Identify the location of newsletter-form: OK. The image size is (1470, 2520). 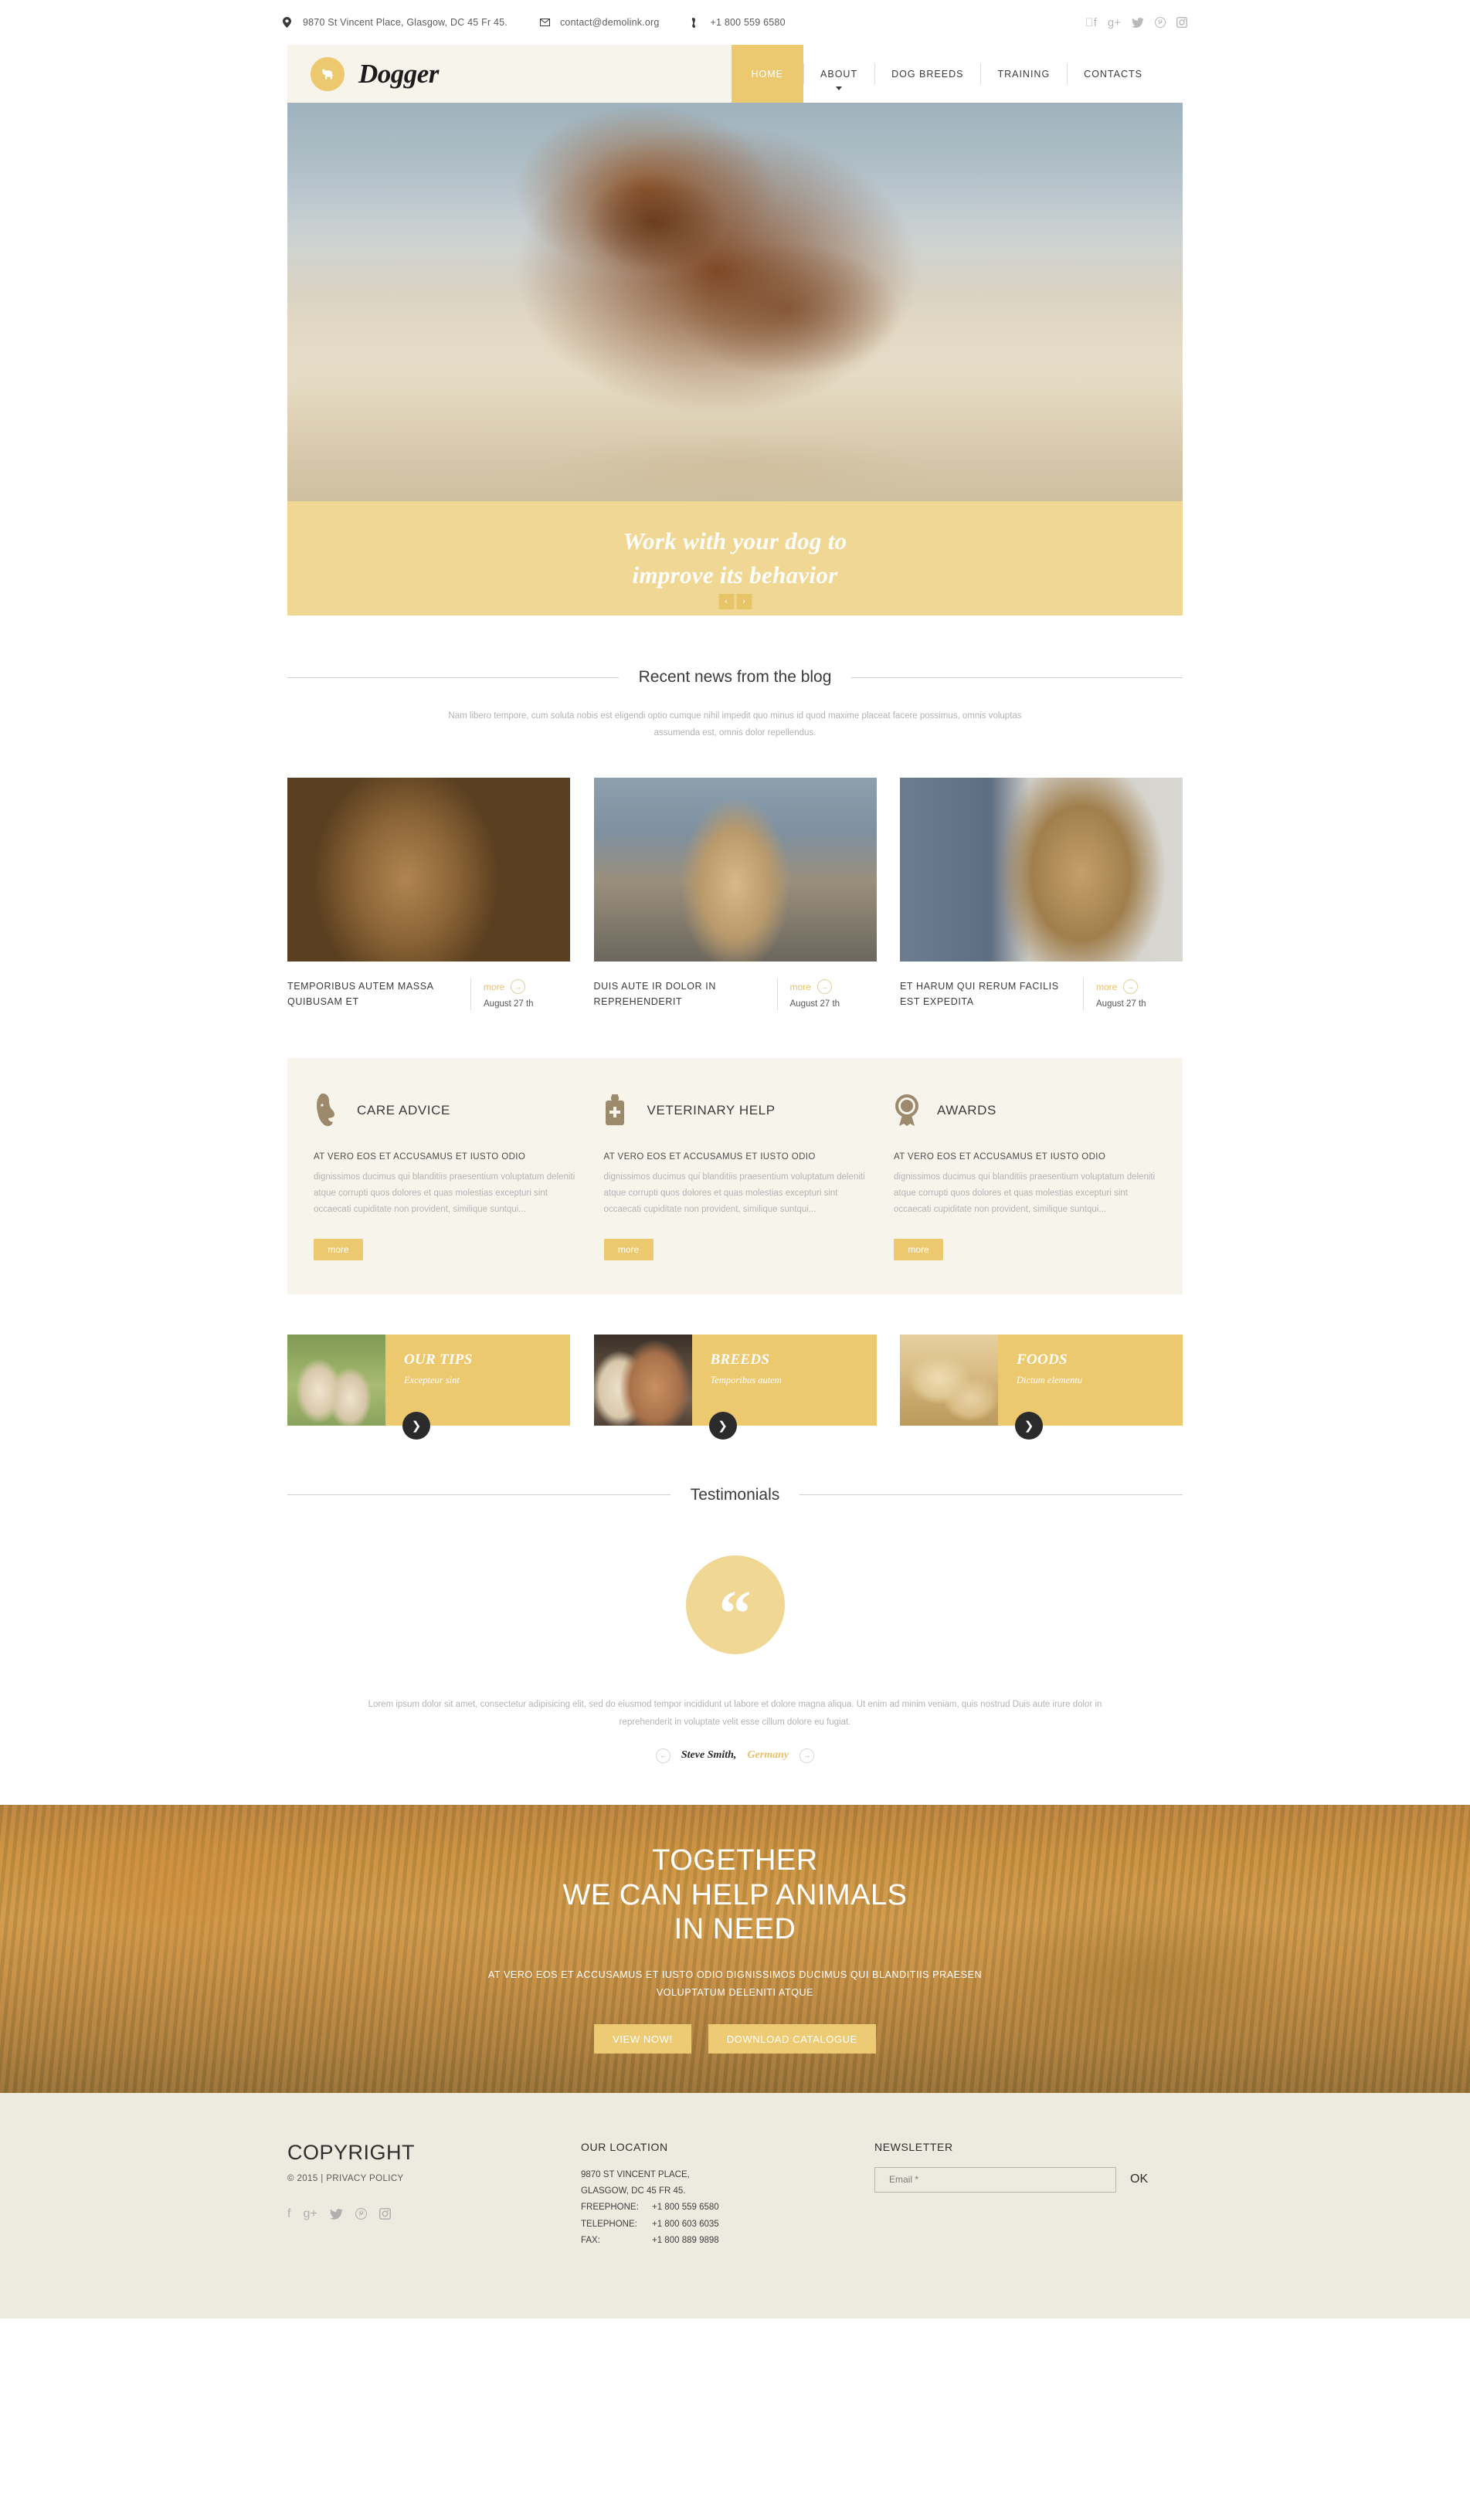
(1028, 2179).